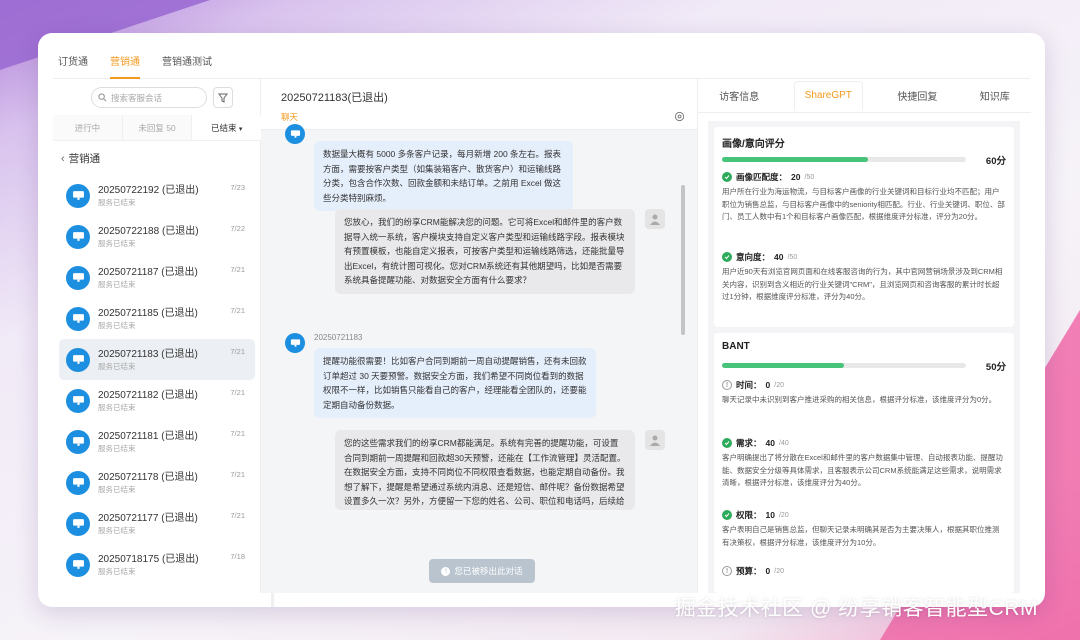 The image size is (1080, 640). Describe the element at coordinates (828, 95) in the screenshot. I see `tab-sharegpt: ShareGPT` at that location.